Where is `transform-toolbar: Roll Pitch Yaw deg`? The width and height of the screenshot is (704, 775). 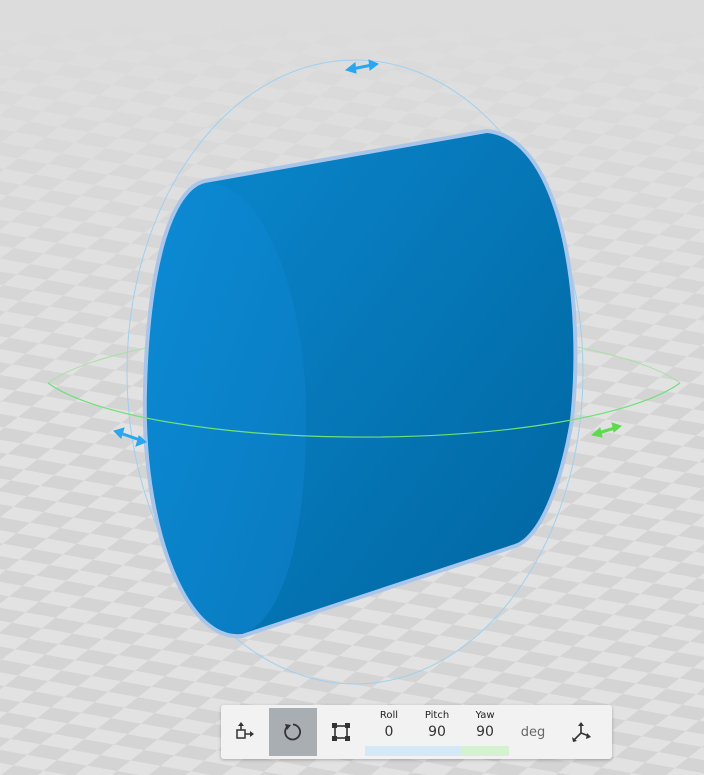 transform-toolbar: Roll Pitch Yaw deg is located at coordinates (416, 732).